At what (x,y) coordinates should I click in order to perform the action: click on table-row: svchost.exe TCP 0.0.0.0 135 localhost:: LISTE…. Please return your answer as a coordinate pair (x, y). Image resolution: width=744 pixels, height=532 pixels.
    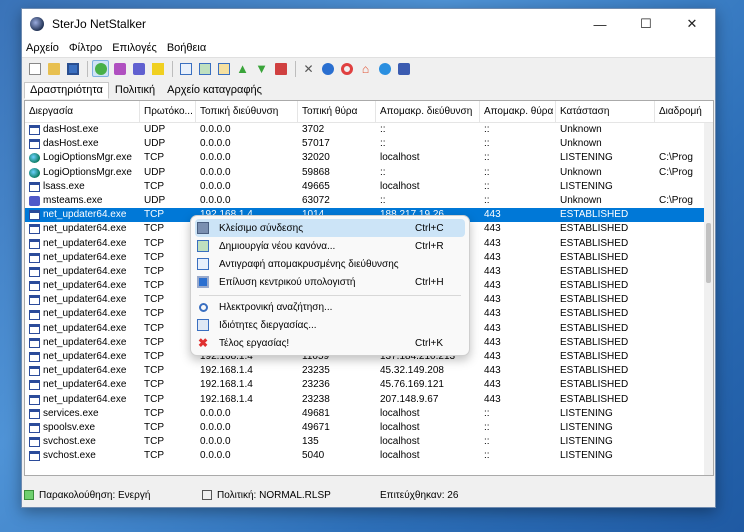
    Looking at the image, I should click on (369, 442).